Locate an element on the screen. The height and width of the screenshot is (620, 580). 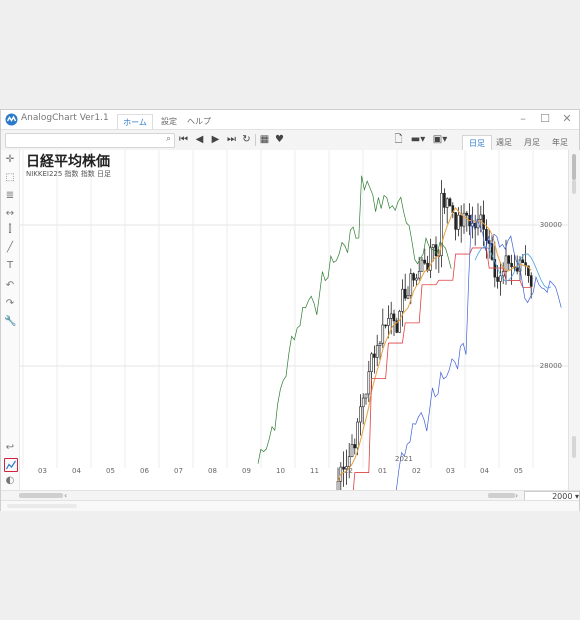
line-tool-icon: ╱ is located at coordinates (10, 248).